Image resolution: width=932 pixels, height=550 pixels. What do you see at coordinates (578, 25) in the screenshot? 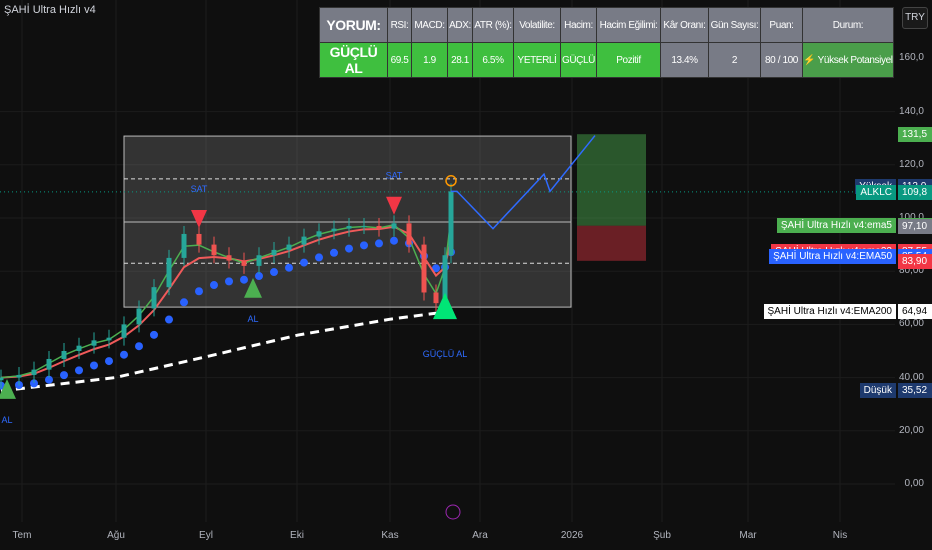
I see `table-header: Hacim:` at bounding box center [578, 25].